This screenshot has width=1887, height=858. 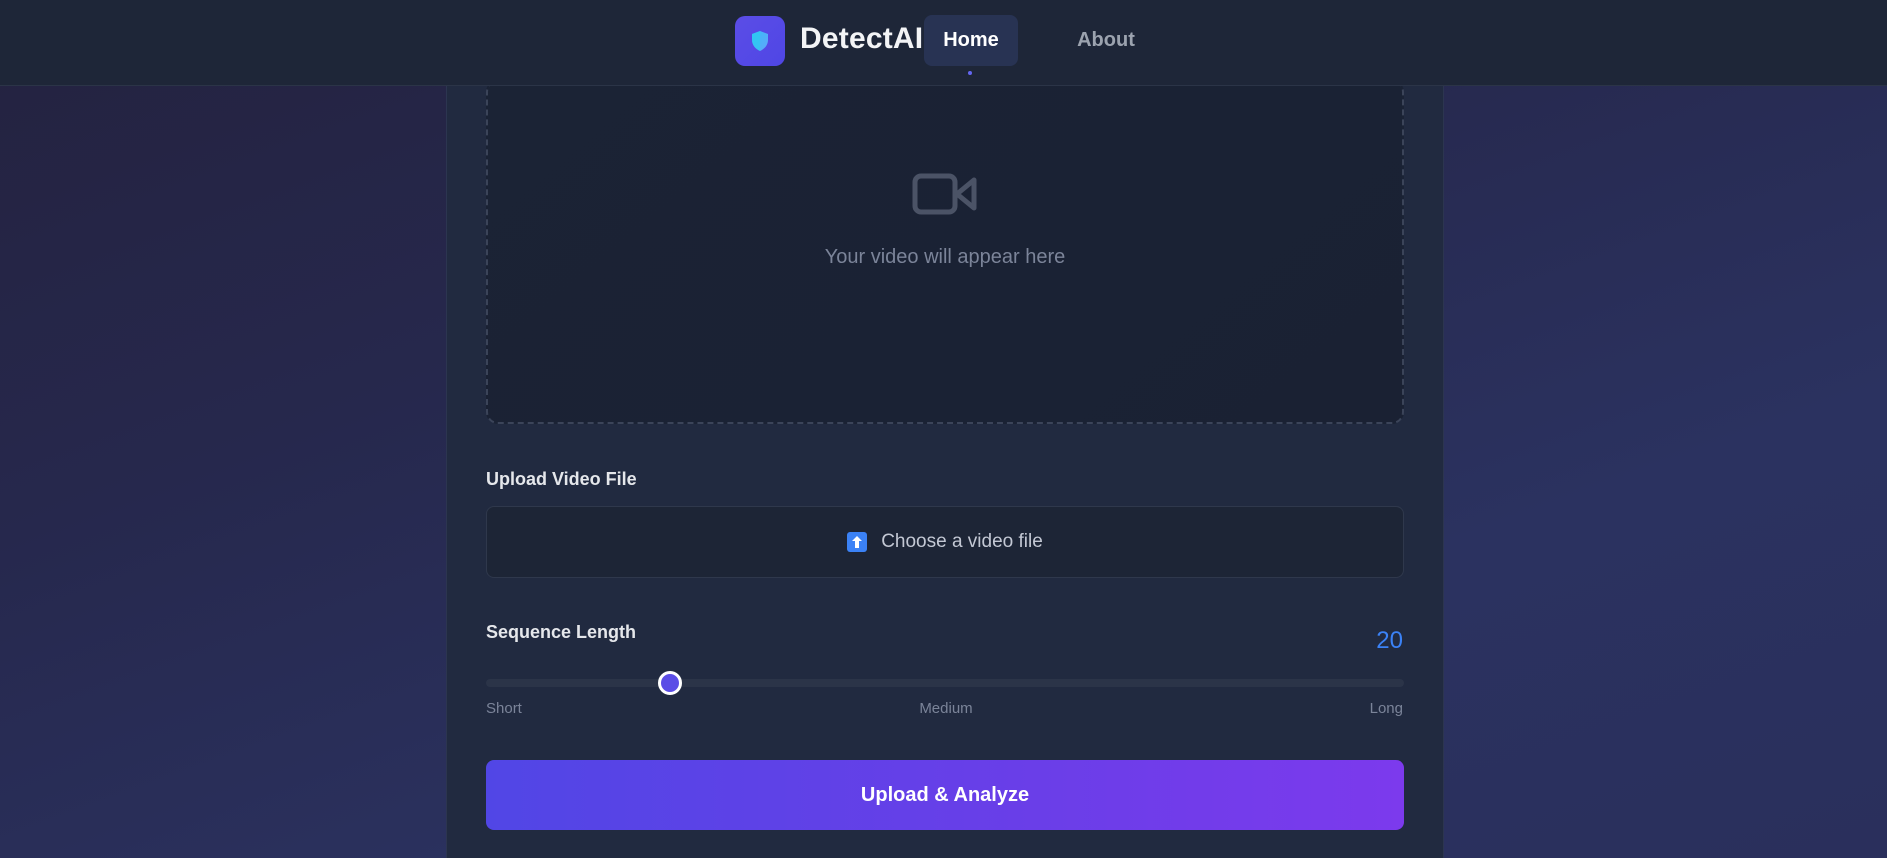 I want to click on sequence-slider-thumb, so click(x=669, y=683).